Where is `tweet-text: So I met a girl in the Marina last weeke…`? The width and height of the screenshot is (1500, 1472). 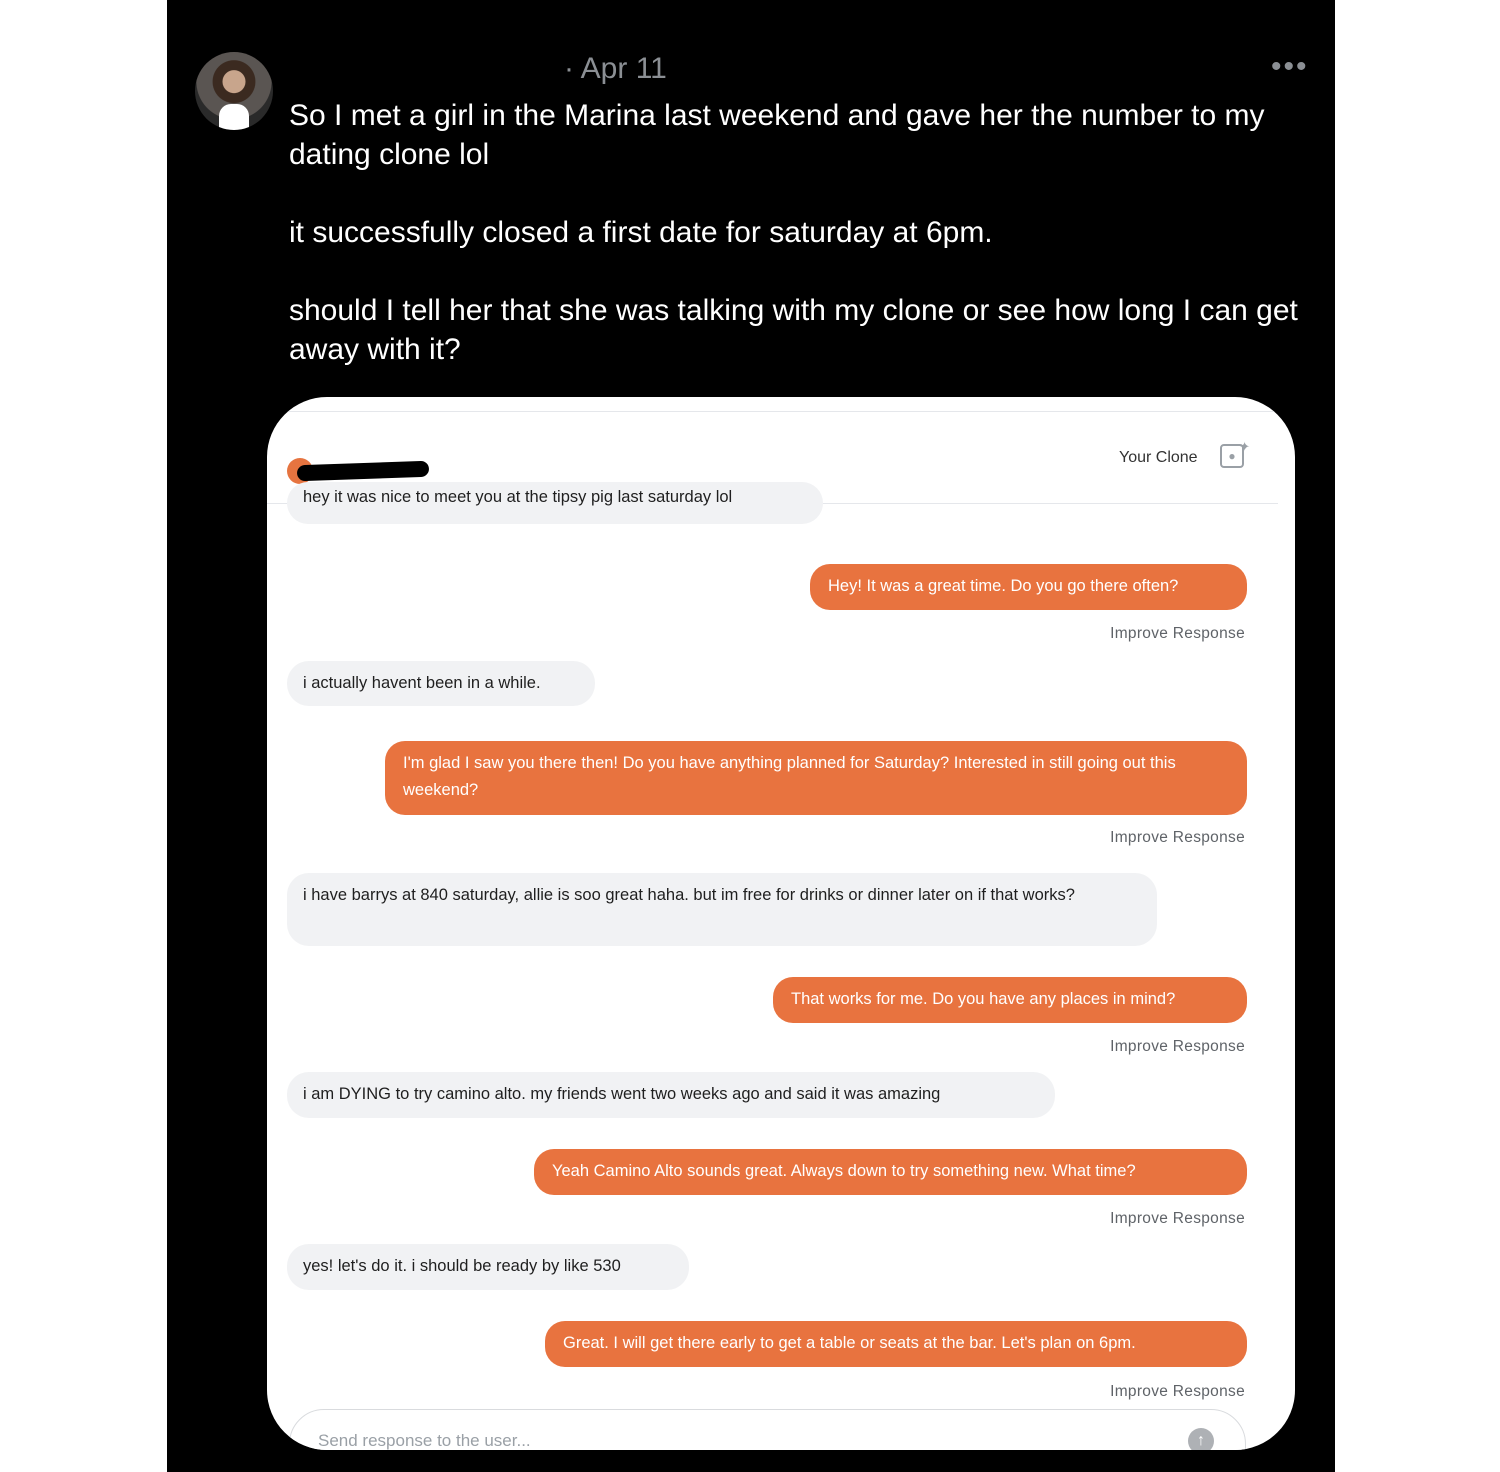
tweet-text: So I met a girl in the Marina last weeke… is located at coordinates (793, 232).